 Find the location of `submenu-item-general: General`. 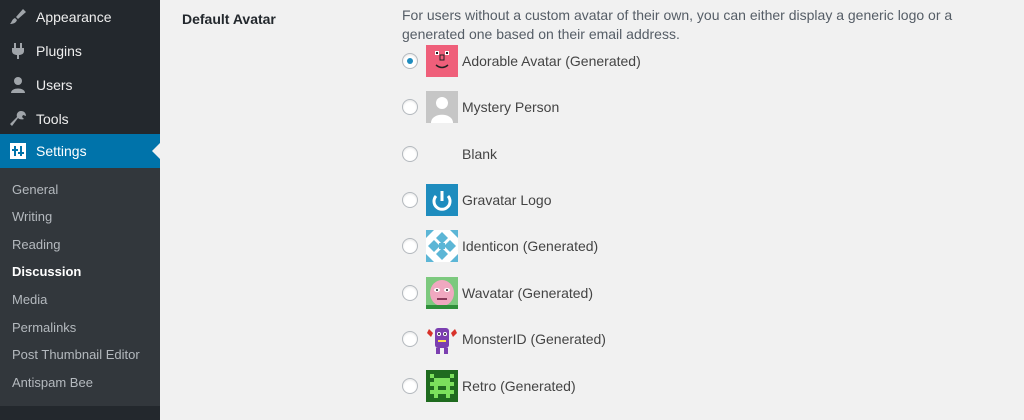

submenu-item-general: General is located at coordinates (35, 189).